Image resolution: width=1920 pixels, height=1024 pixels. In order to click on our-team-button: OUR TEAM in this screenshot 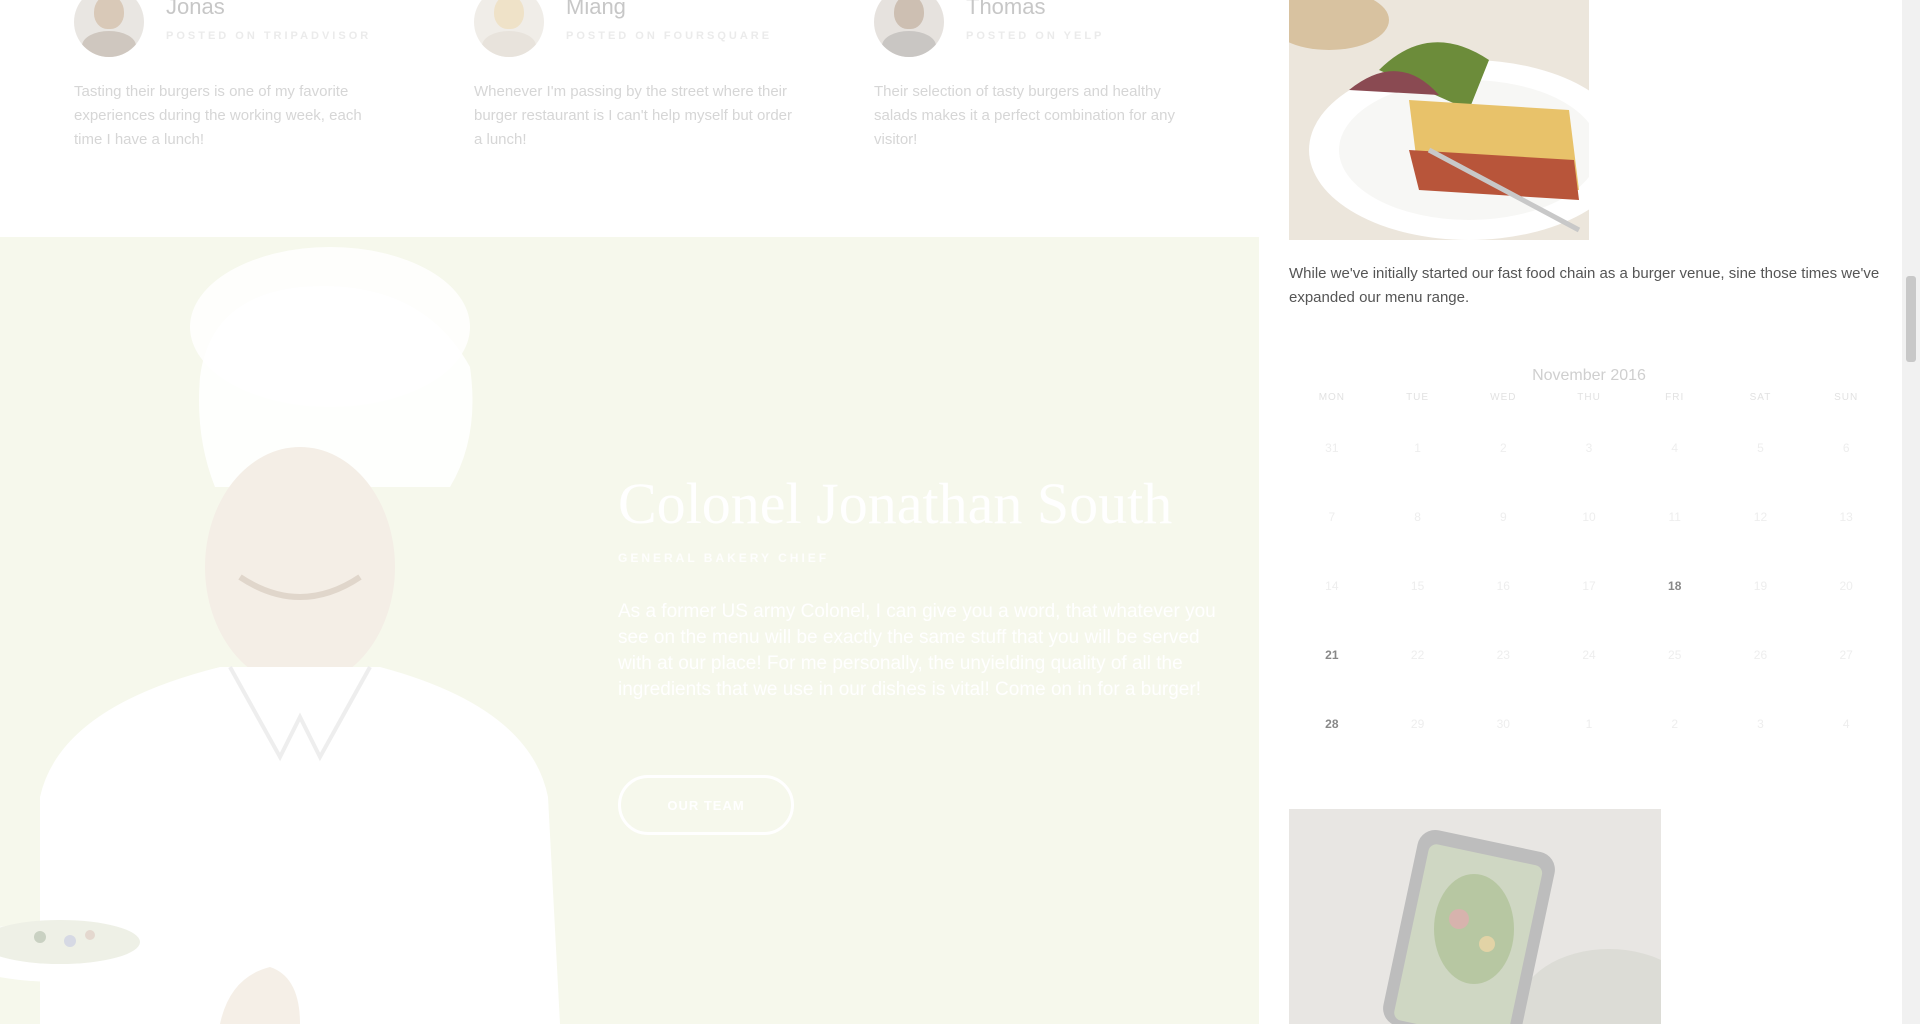, I will do `click(706, 805)`.